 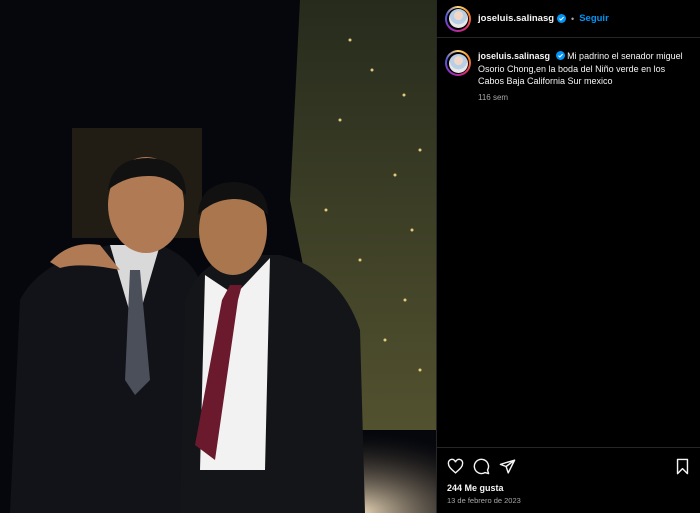 I want to click on action-bar: 244 Me gusta 13 de febrero de 2023, so click(x=568, y=480).